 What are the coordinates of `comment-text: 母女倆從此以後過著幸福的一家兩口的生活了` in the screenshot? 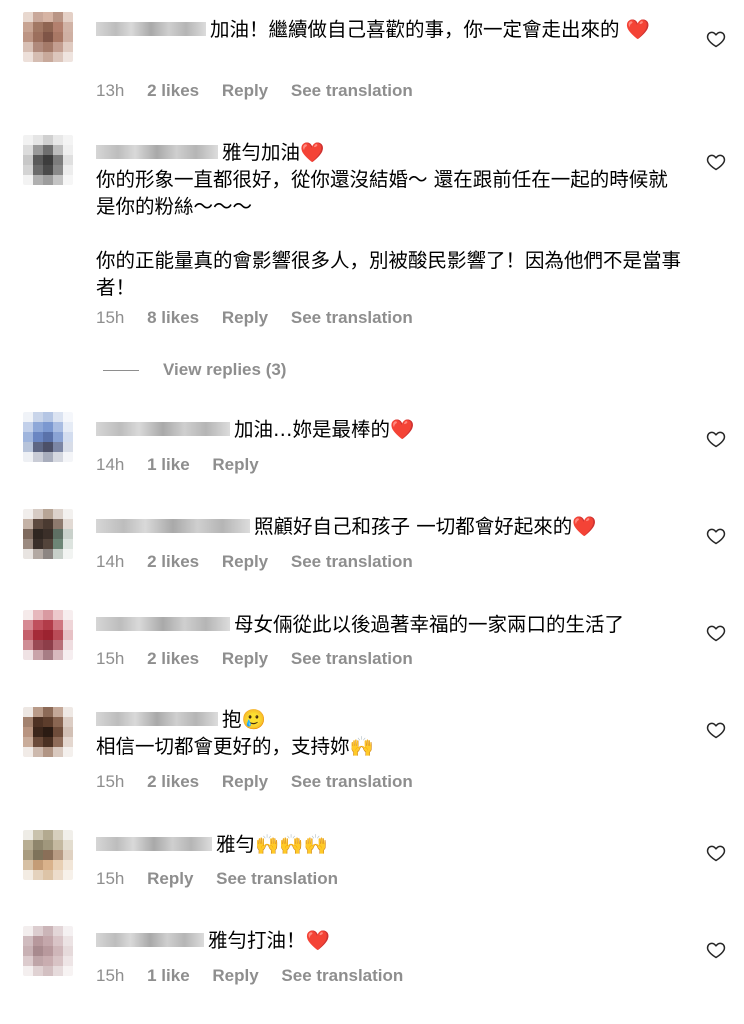 It's located at (429, 624).